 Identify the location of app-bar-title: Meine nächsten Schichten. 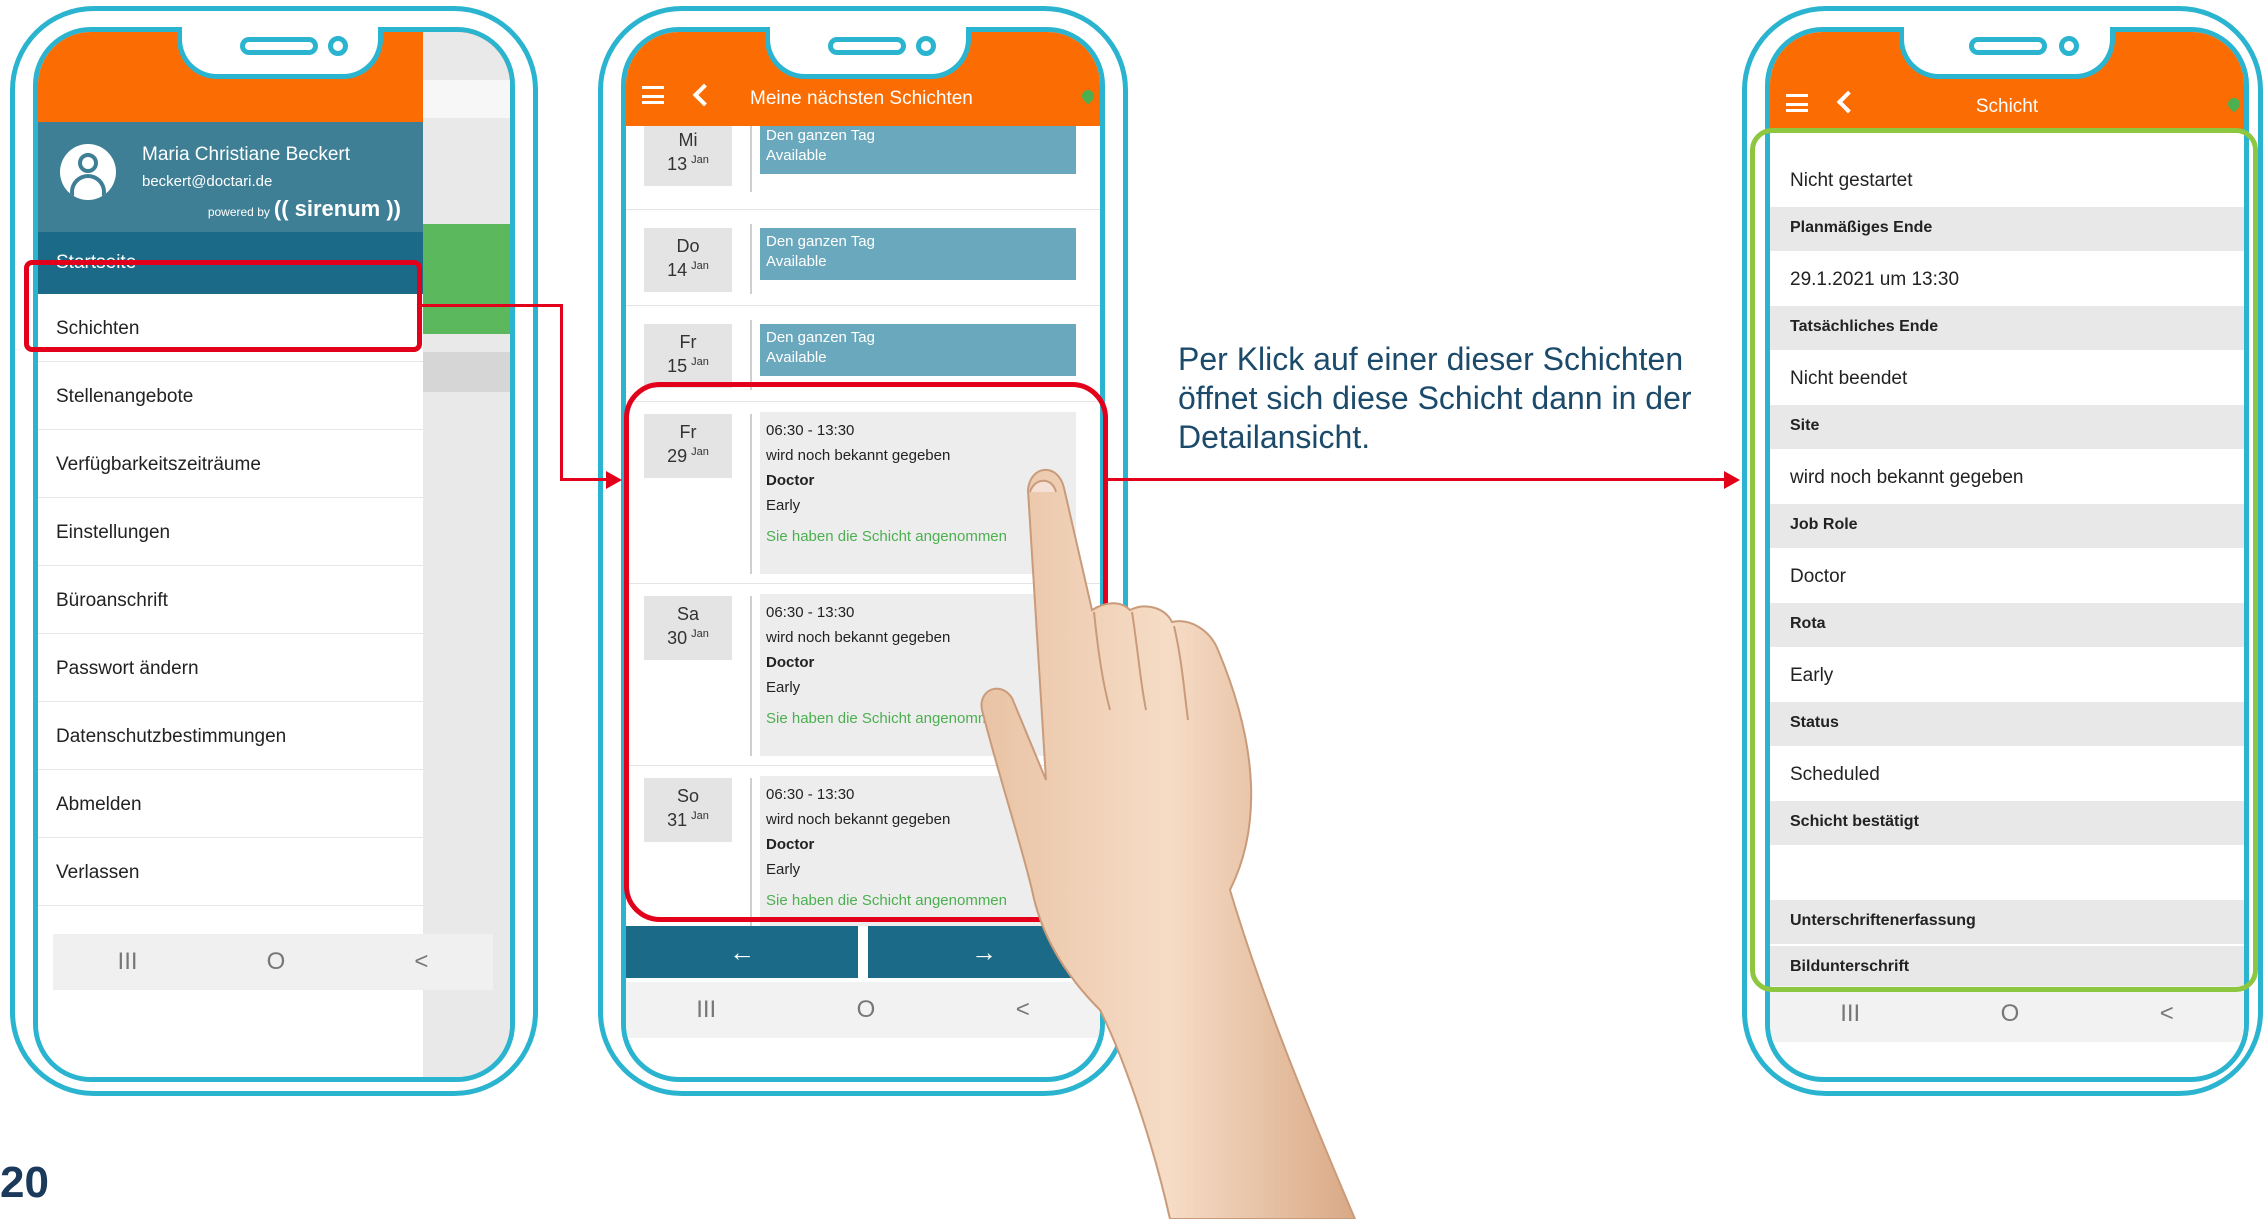
(861, 98).